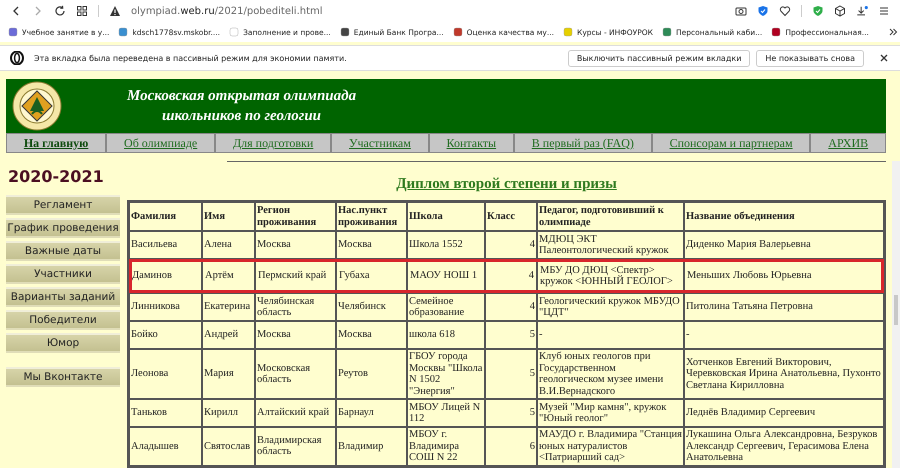  I want to click on table-cell: Школа 1552, so click(446, 245).